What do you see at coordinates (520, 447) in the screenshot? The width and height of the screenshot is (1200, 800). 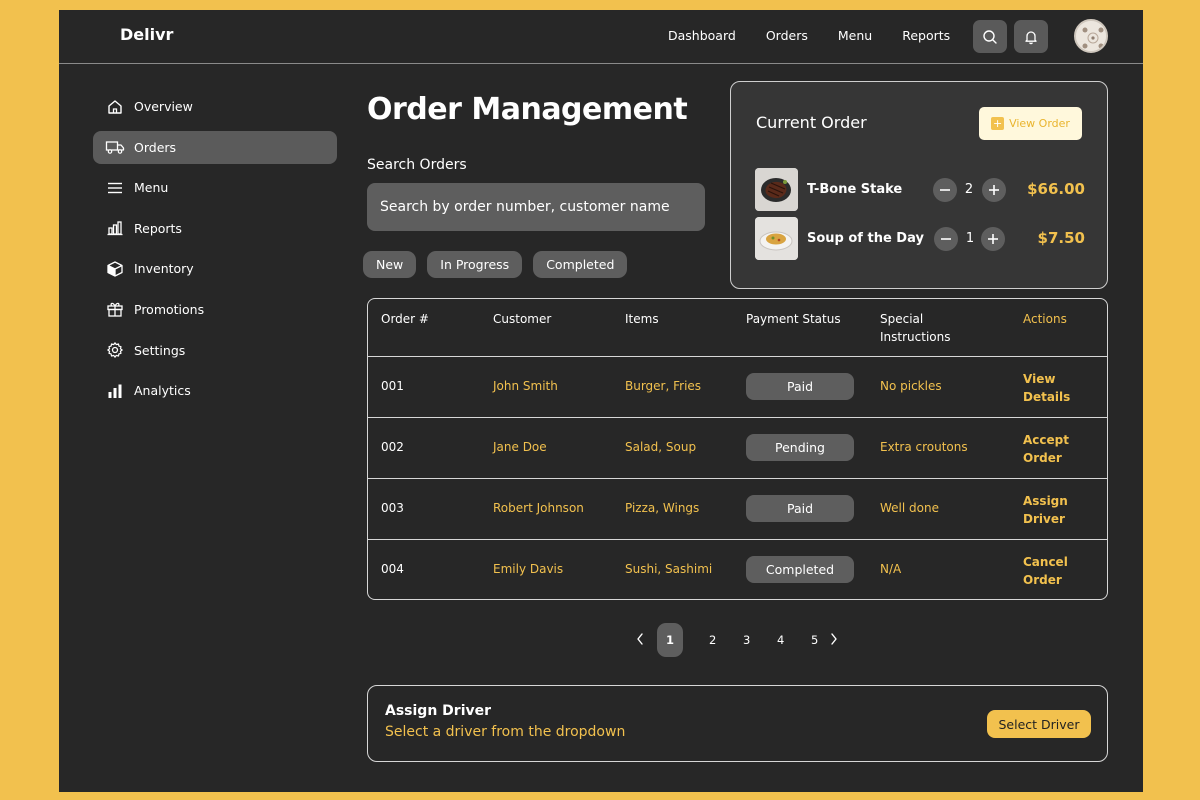 I see `customer-name: Jane Doe` at bounding box center [520, 447].